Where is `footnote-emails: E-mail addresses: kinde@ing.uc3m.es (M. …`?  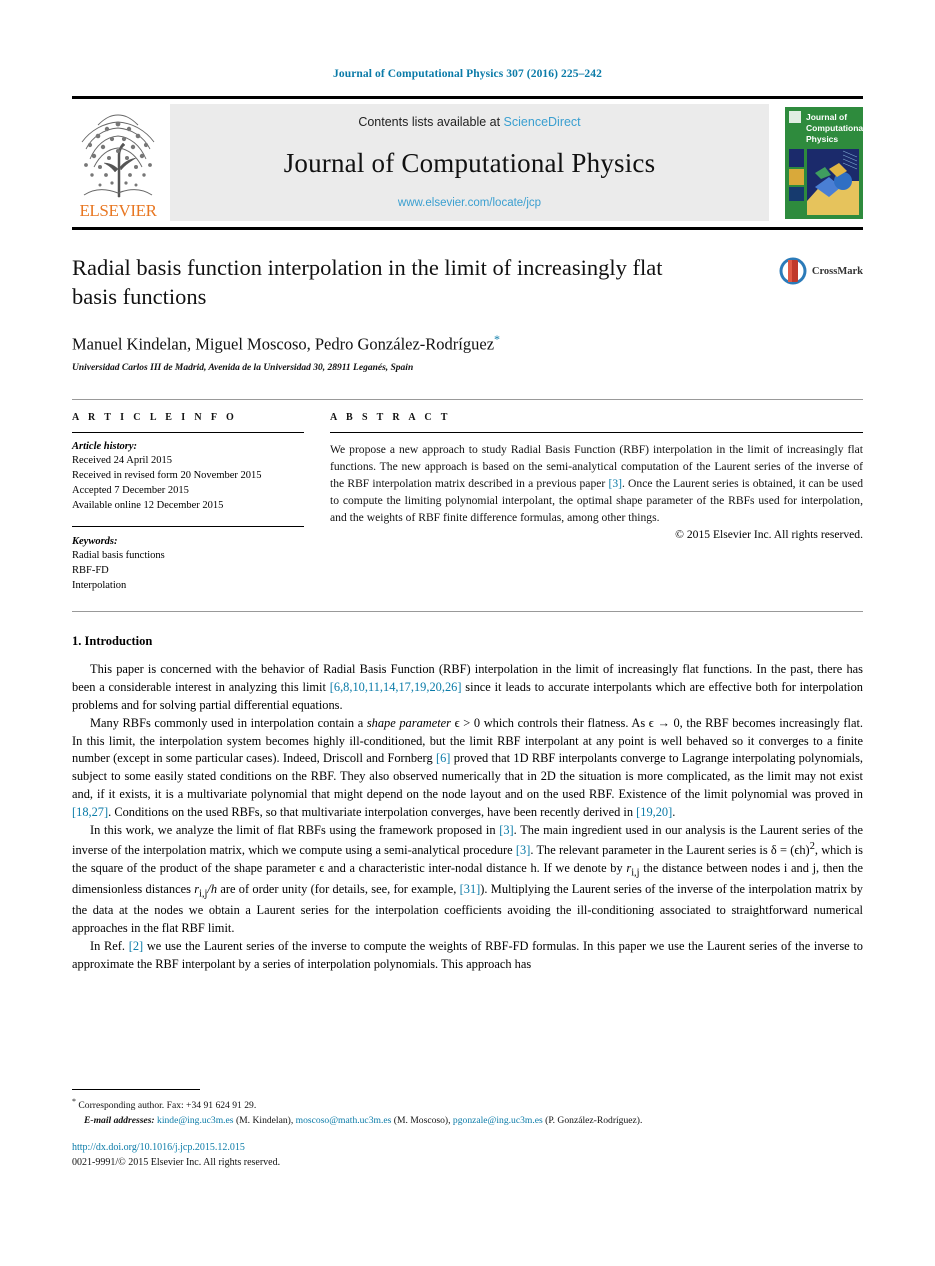 footnote-emails: E-mail addresses: kinde@ing.uc3m.es (M. … is located at coordinates (363, 1120).